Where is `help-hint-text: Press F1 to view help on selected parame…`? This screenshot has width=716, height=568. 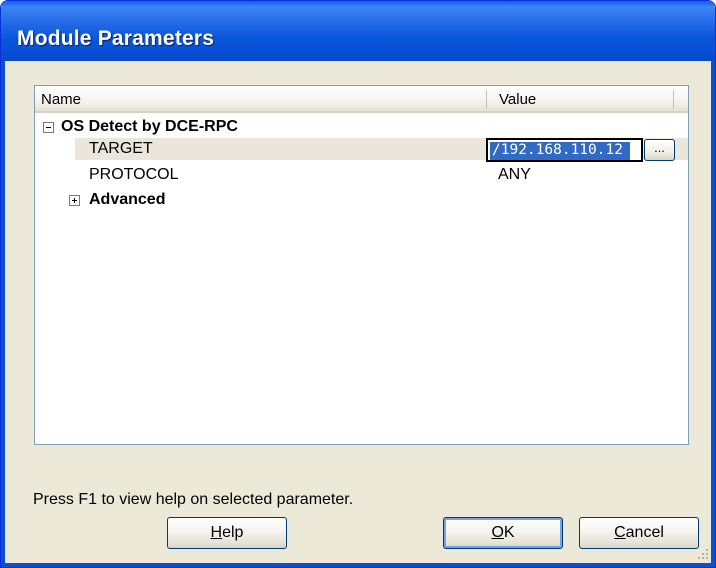
help-hint-text: Press F1 to view help on selected parame… is located at coordinates (193, 499).